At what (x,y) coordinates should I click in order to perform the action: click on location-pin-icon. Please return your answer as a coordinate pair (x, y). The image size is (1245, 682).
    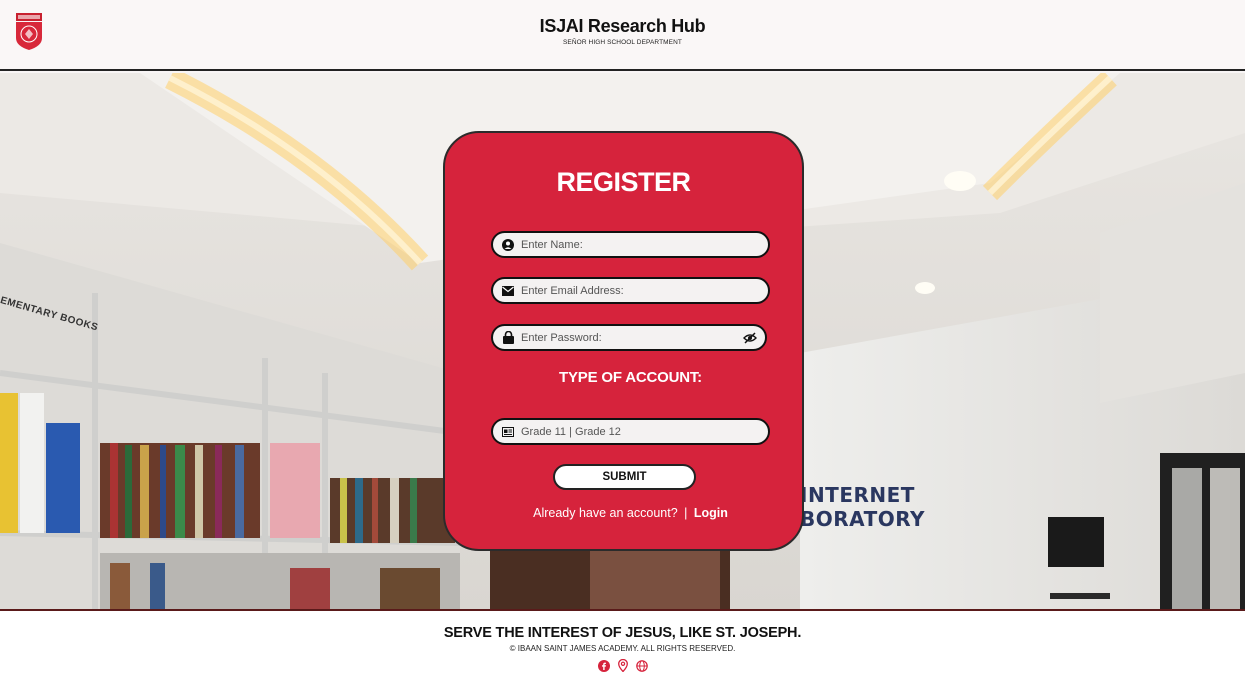
    Looking at the image, I should click on (622, 665).